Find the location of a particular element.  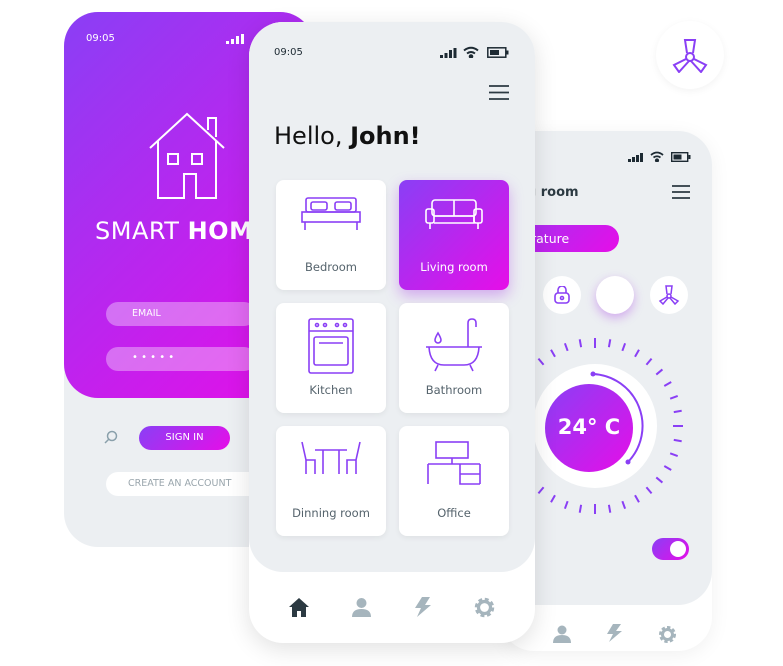

lock-icon is located at coordinates (562, 295).